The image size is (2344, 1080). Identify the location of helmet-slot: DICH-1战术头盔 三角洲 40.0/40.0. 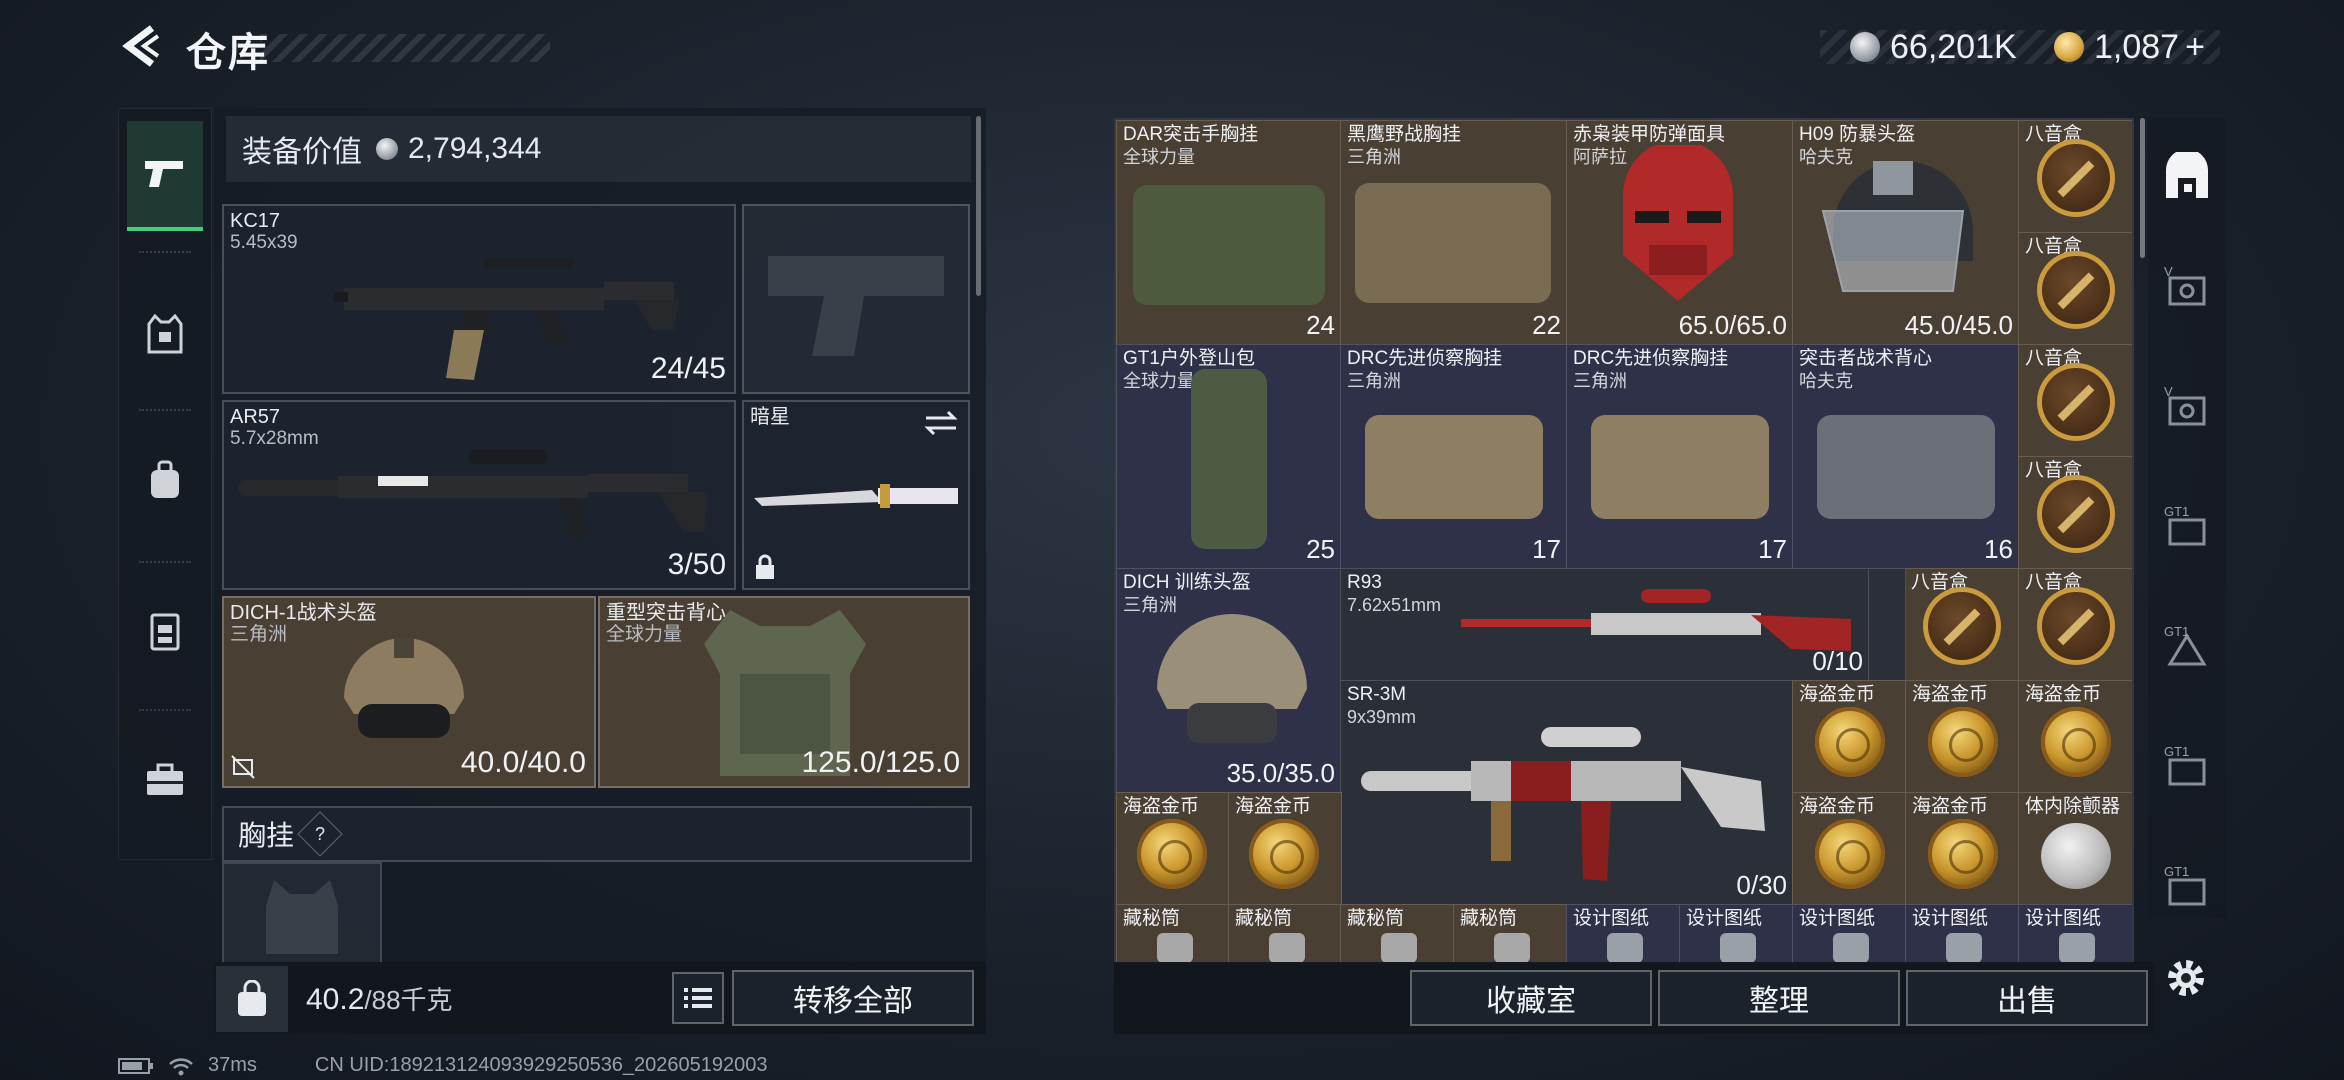
(409, 692).